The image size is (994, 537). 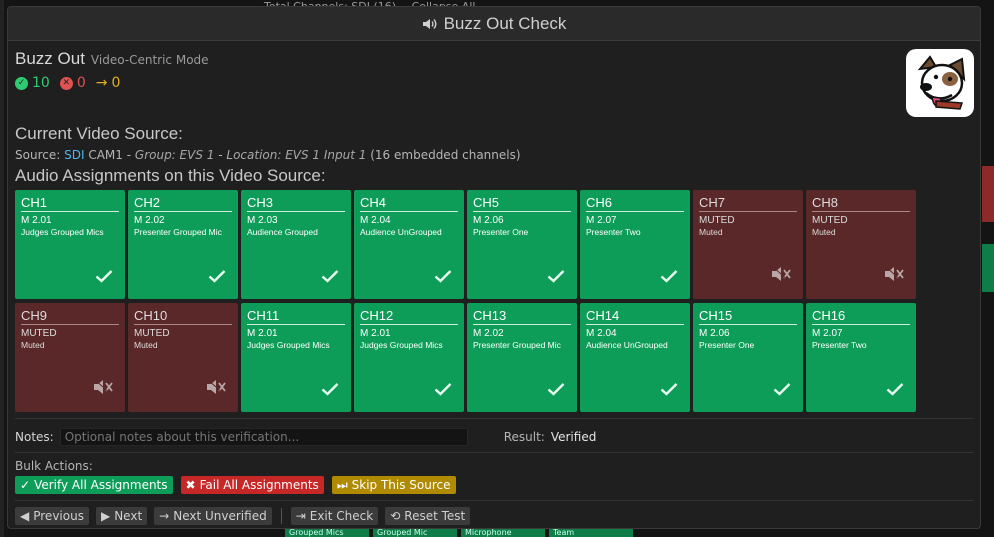 What do you see at coordinates (70, 244) in the screenshot?
I see `channel-card: CH1 M 2.01 Judges Grouped Mics` at bounding box center [70, 244].